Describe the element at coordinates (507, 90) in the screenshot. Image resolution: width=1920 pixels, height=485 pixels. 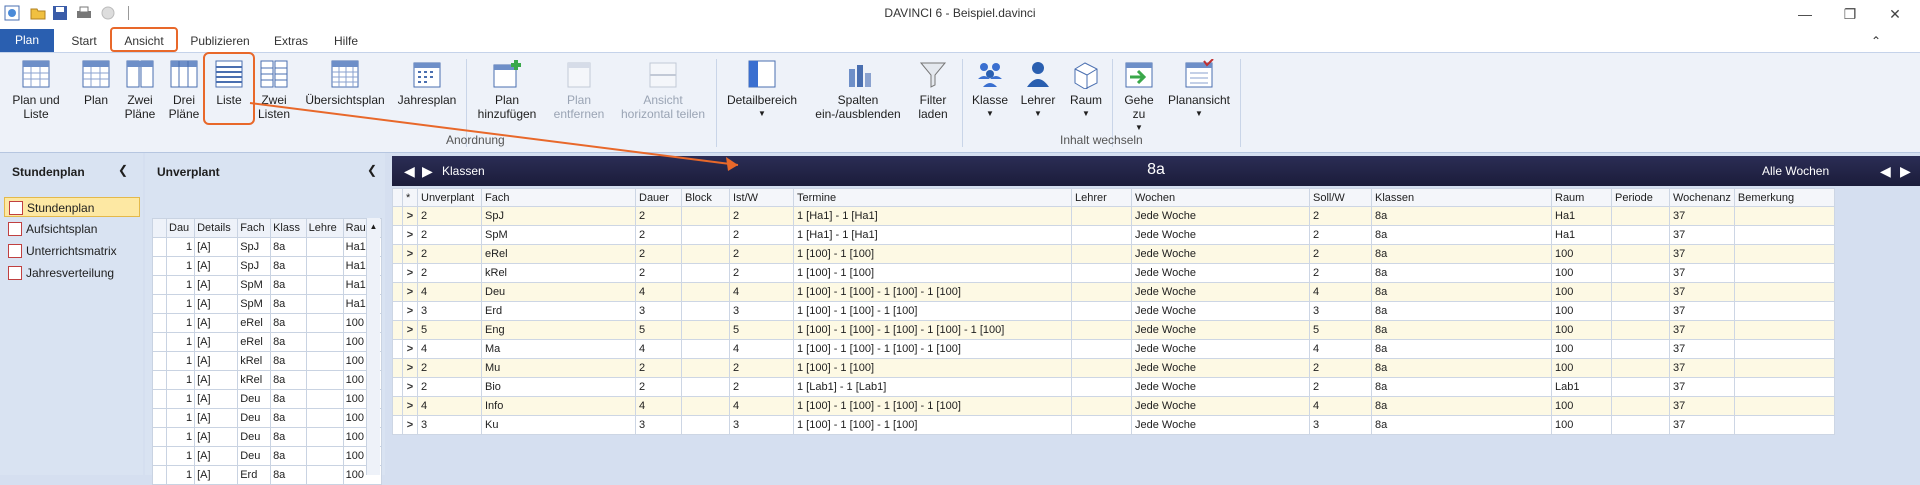
I see `plan-hinzufuegen-button: Plan hinzufügen` at that location.